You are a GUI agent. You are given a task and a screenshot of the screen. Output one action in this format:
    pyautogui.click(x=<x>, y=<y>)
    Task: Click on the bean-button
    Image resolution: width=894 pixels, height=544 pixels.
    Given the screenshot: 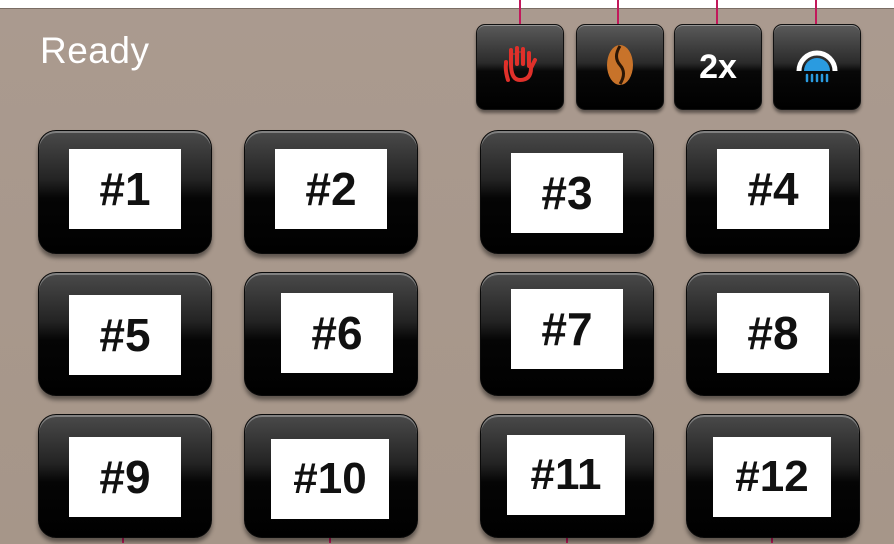 What is the action you would take?
    pyautogui.click(x=620, y=67)
    